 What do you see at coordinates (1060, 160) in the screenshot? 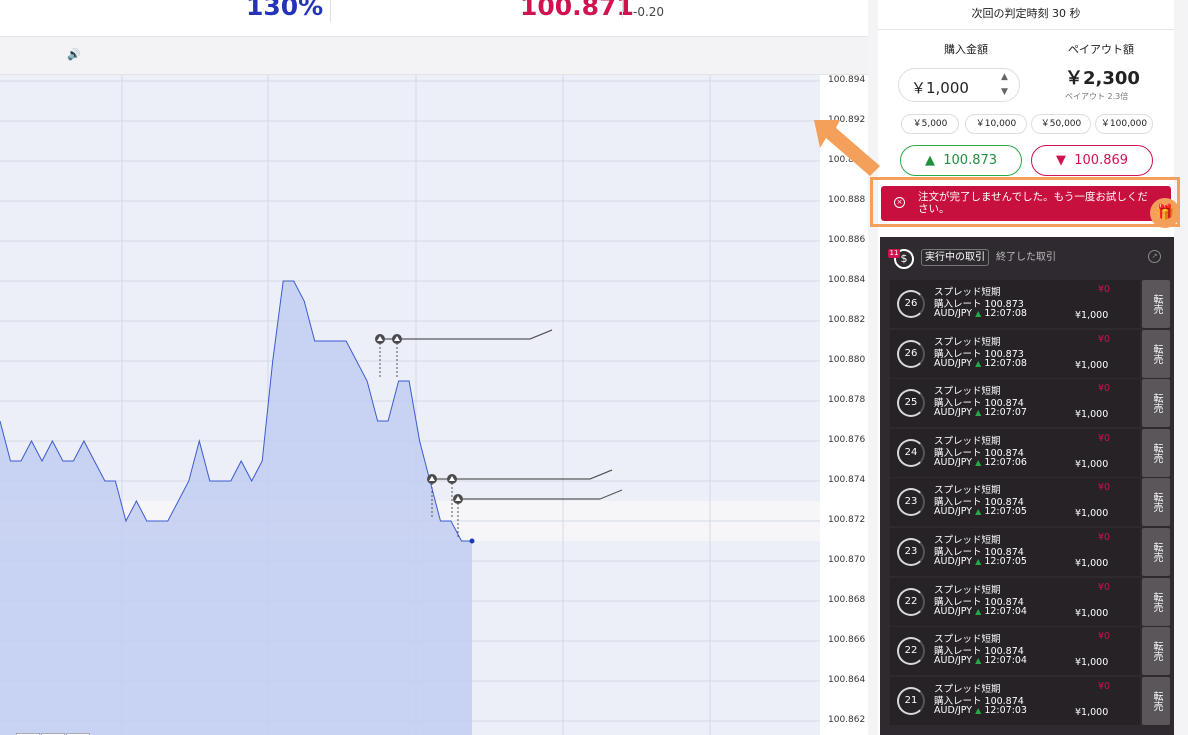
I see `down-arrow-icon: ▼` at bounding box center [1060, 160].